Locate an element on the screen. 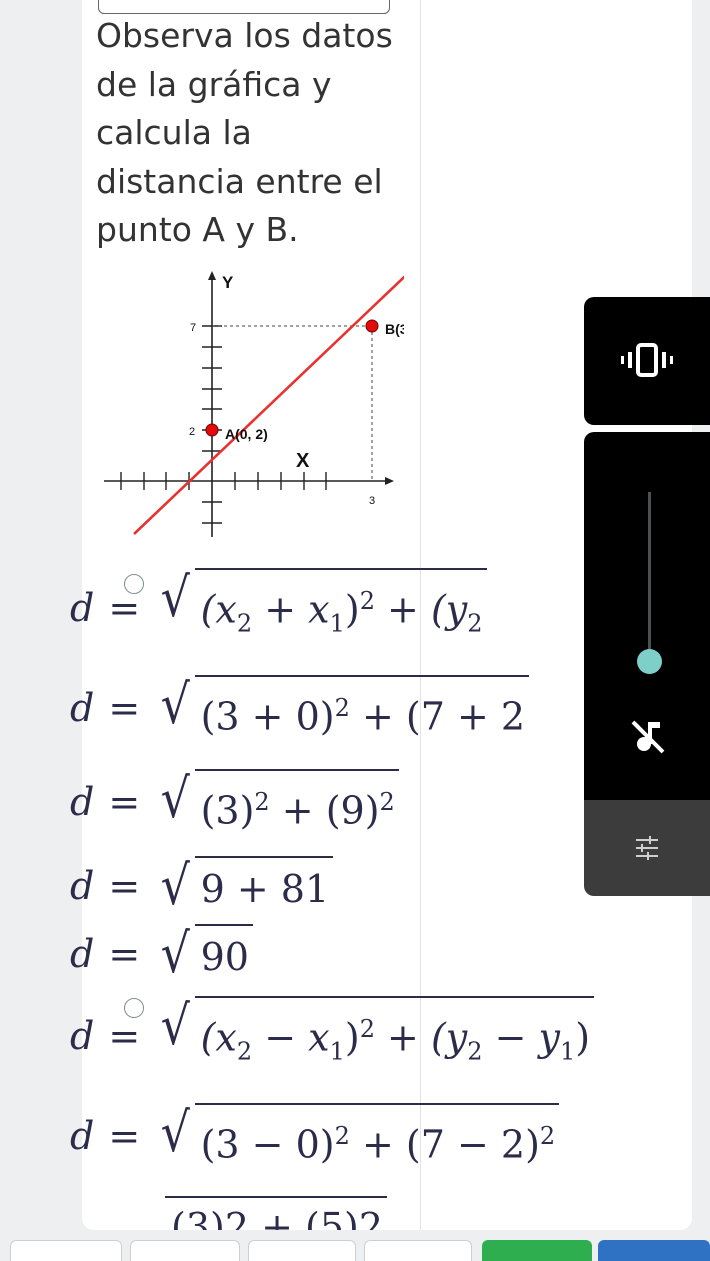 The image size is (710, 1261). sliders-icon is located at coordinates (647, 848).